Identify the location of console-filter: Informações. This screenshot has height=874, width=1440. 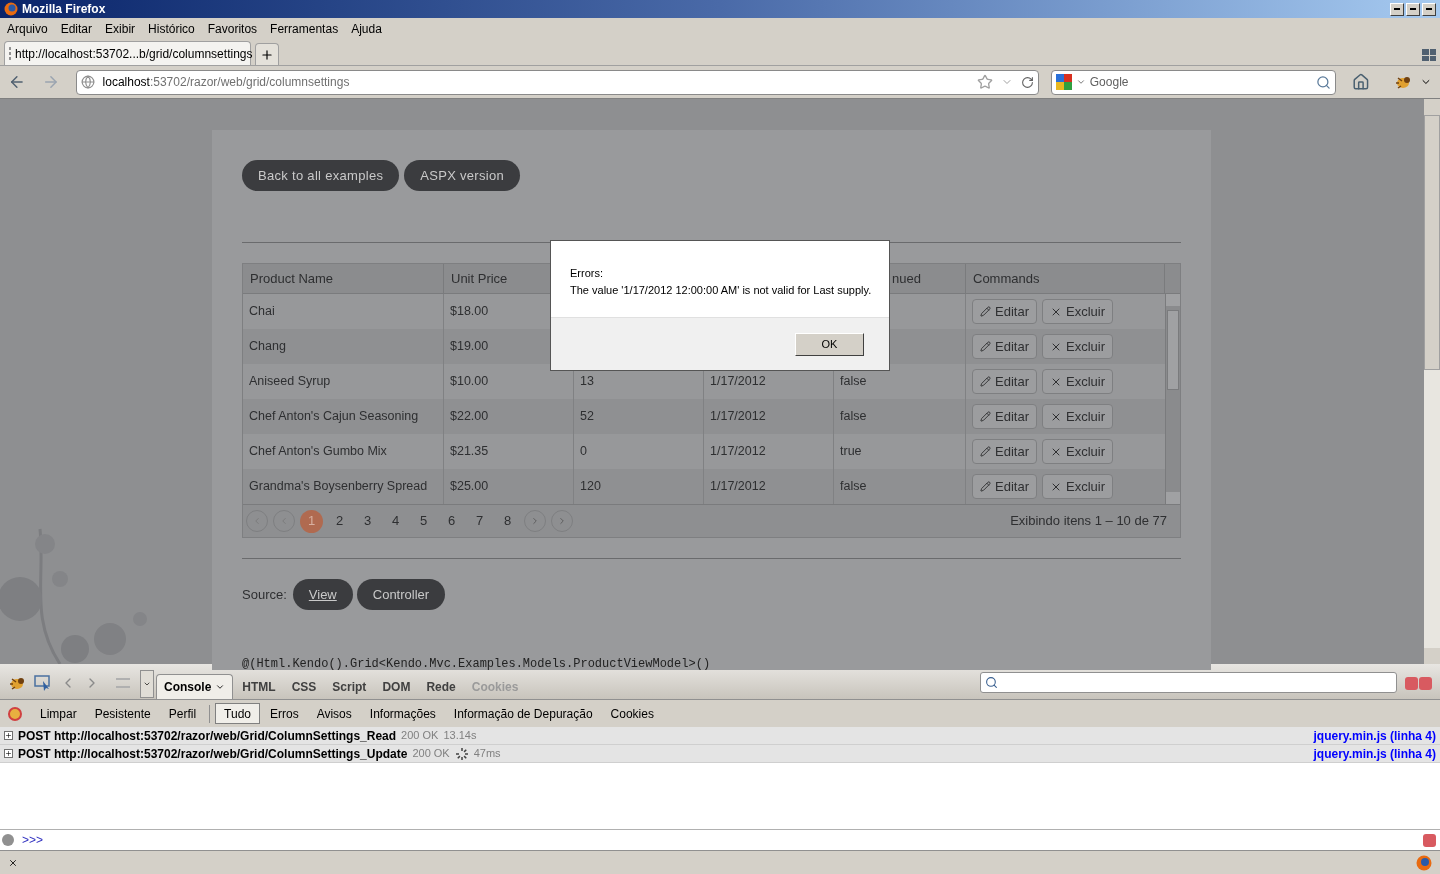
(402, 713).